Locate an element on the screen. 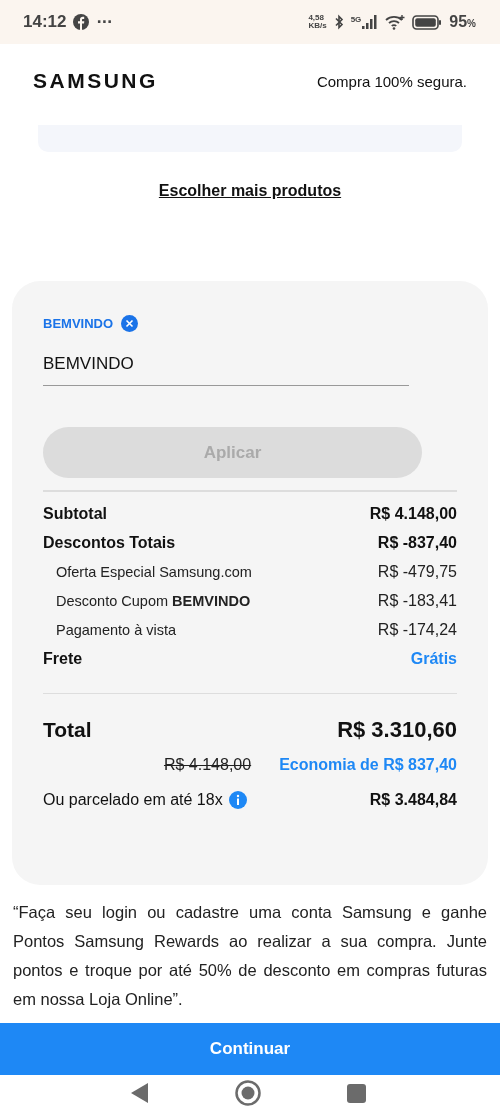 The image size is (500, 1111). continue-button: Continuar is located at coordinates (250, 1049).